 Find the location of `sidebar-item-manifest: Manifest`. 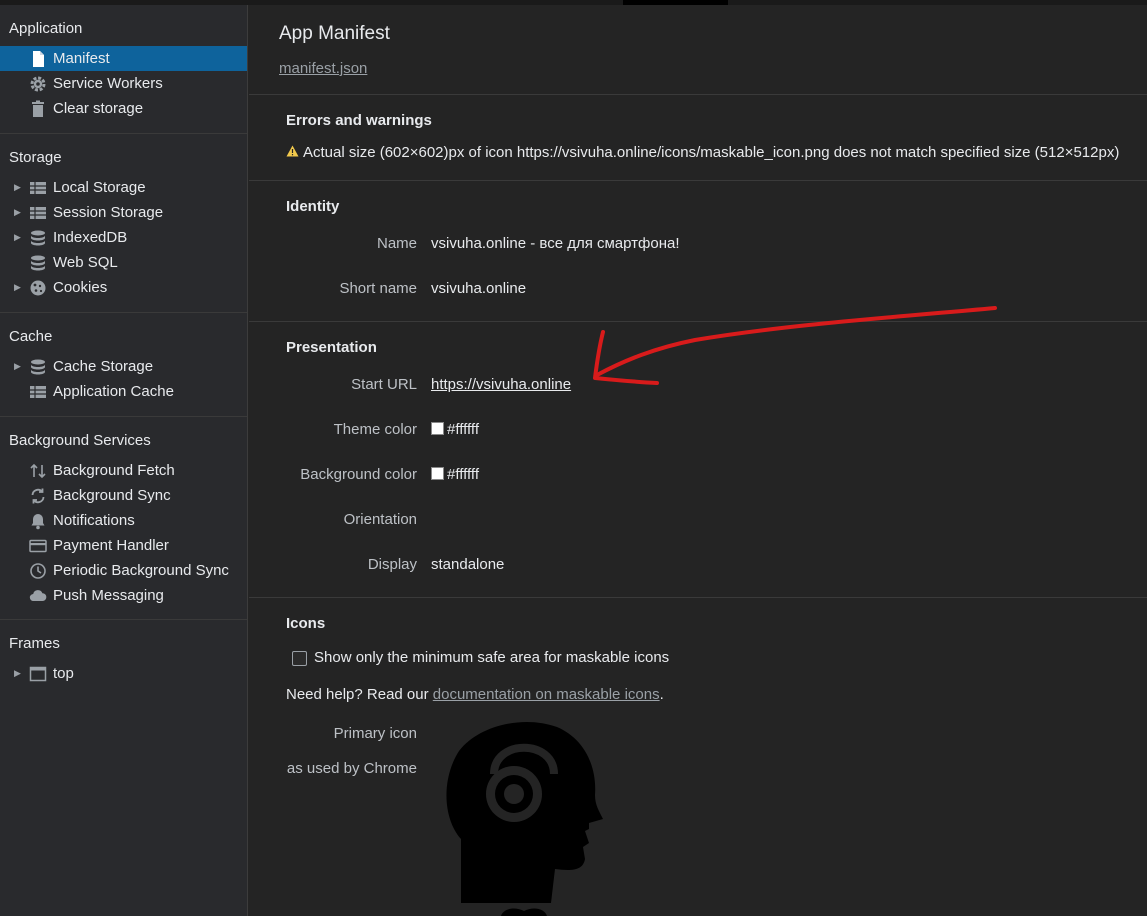

sidebar-item-manifest: Manifest is located at coordinates (123, 58).